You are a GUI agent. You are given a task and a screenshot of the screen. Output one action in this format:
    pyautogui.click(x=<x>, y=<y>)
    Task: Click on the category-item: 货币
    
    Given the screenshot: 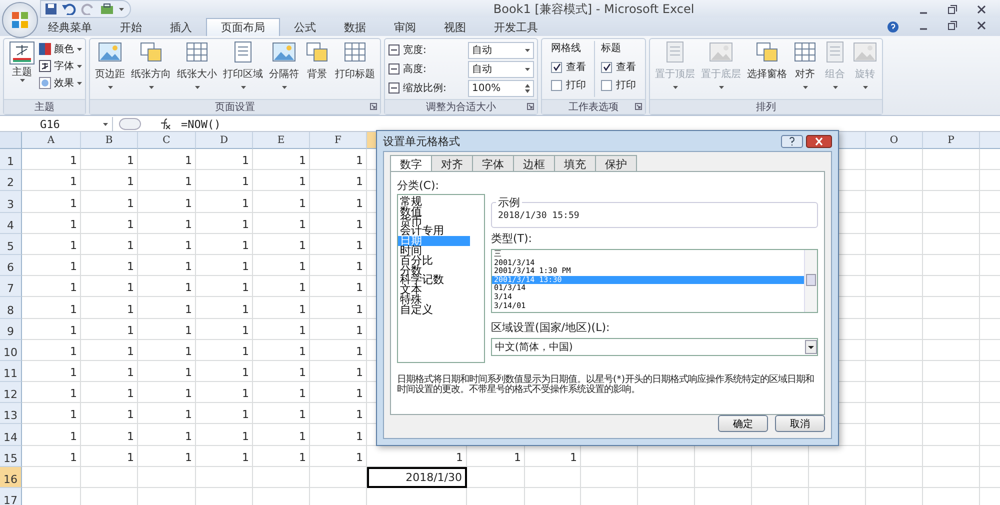 What is the action you would take?
    pyautogui.click(x=434, y=221)
    